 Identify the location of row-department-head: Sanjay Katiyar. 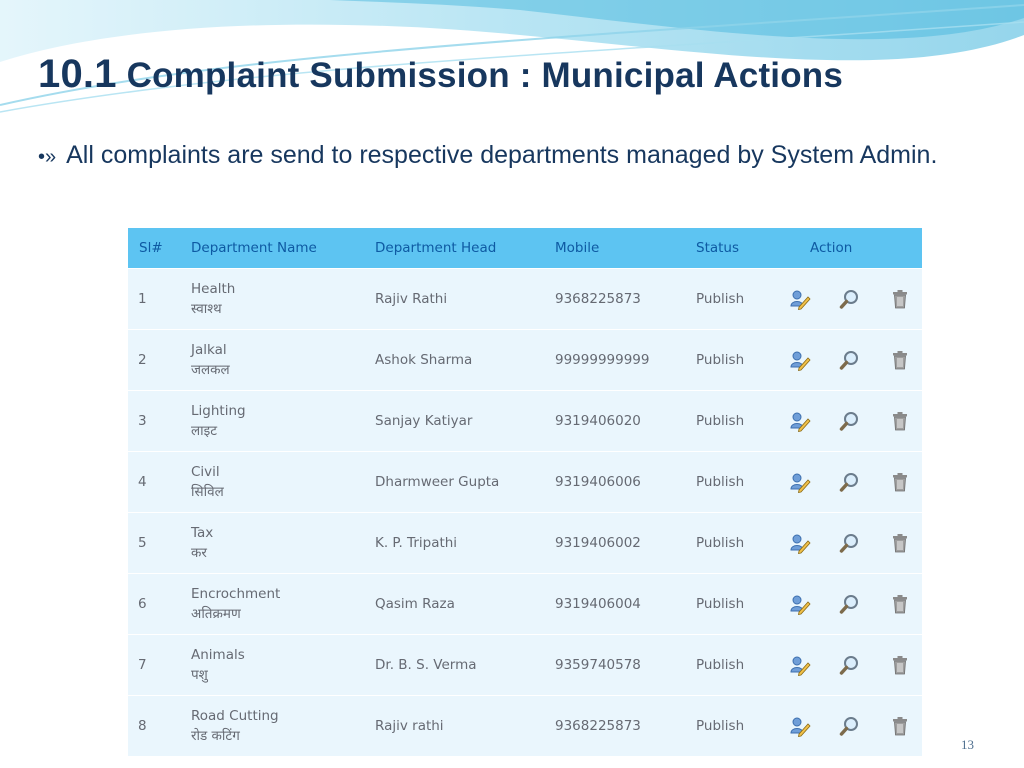
(454, 421).